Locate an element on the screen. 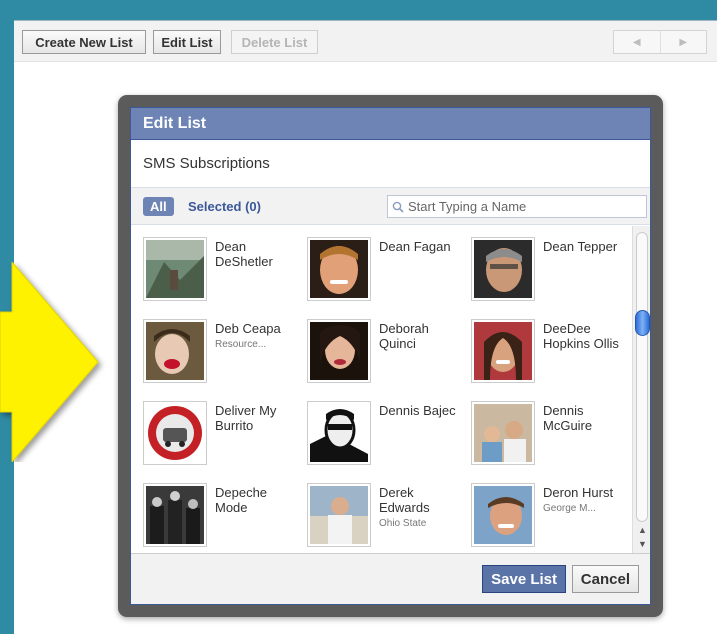 This screenshot has height=634, width=717. save-list-button: Save List is located at coordinates (524, 579).